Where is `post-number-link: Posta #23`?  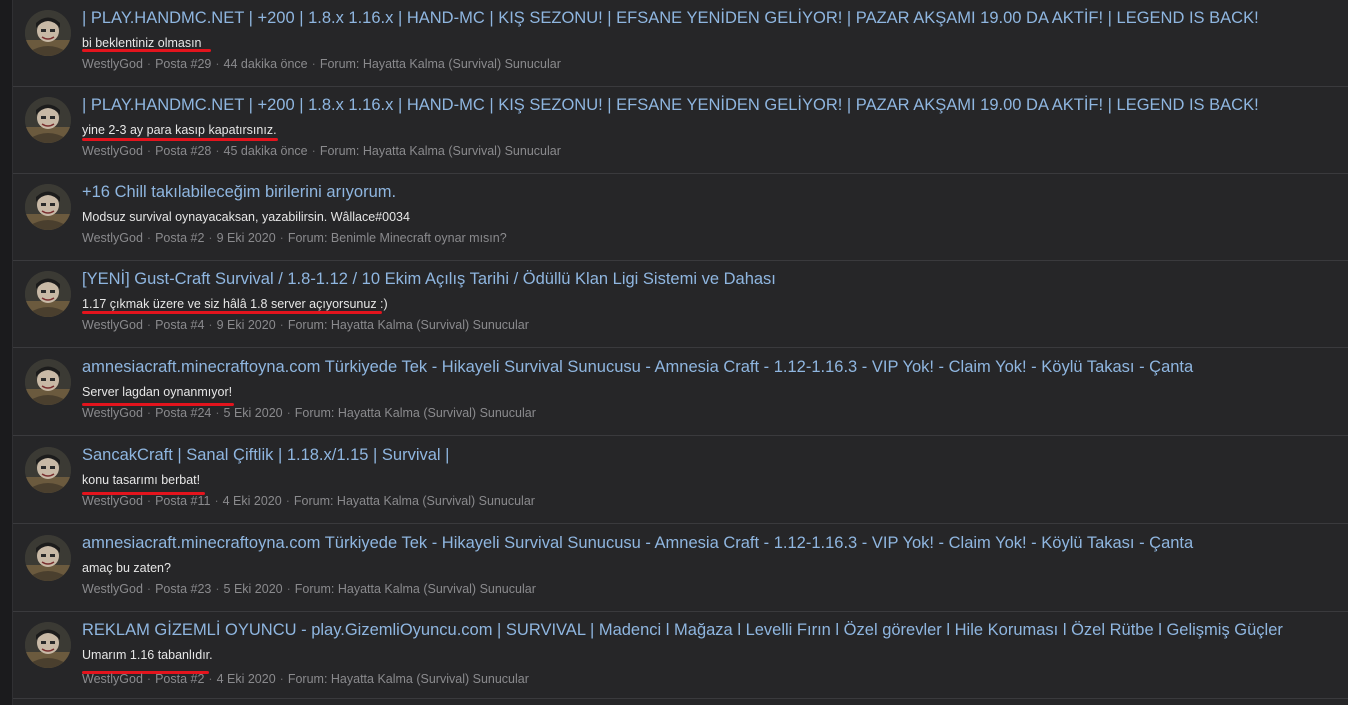
post-number-link: Posta #23 is located at coordinates (183, 589).